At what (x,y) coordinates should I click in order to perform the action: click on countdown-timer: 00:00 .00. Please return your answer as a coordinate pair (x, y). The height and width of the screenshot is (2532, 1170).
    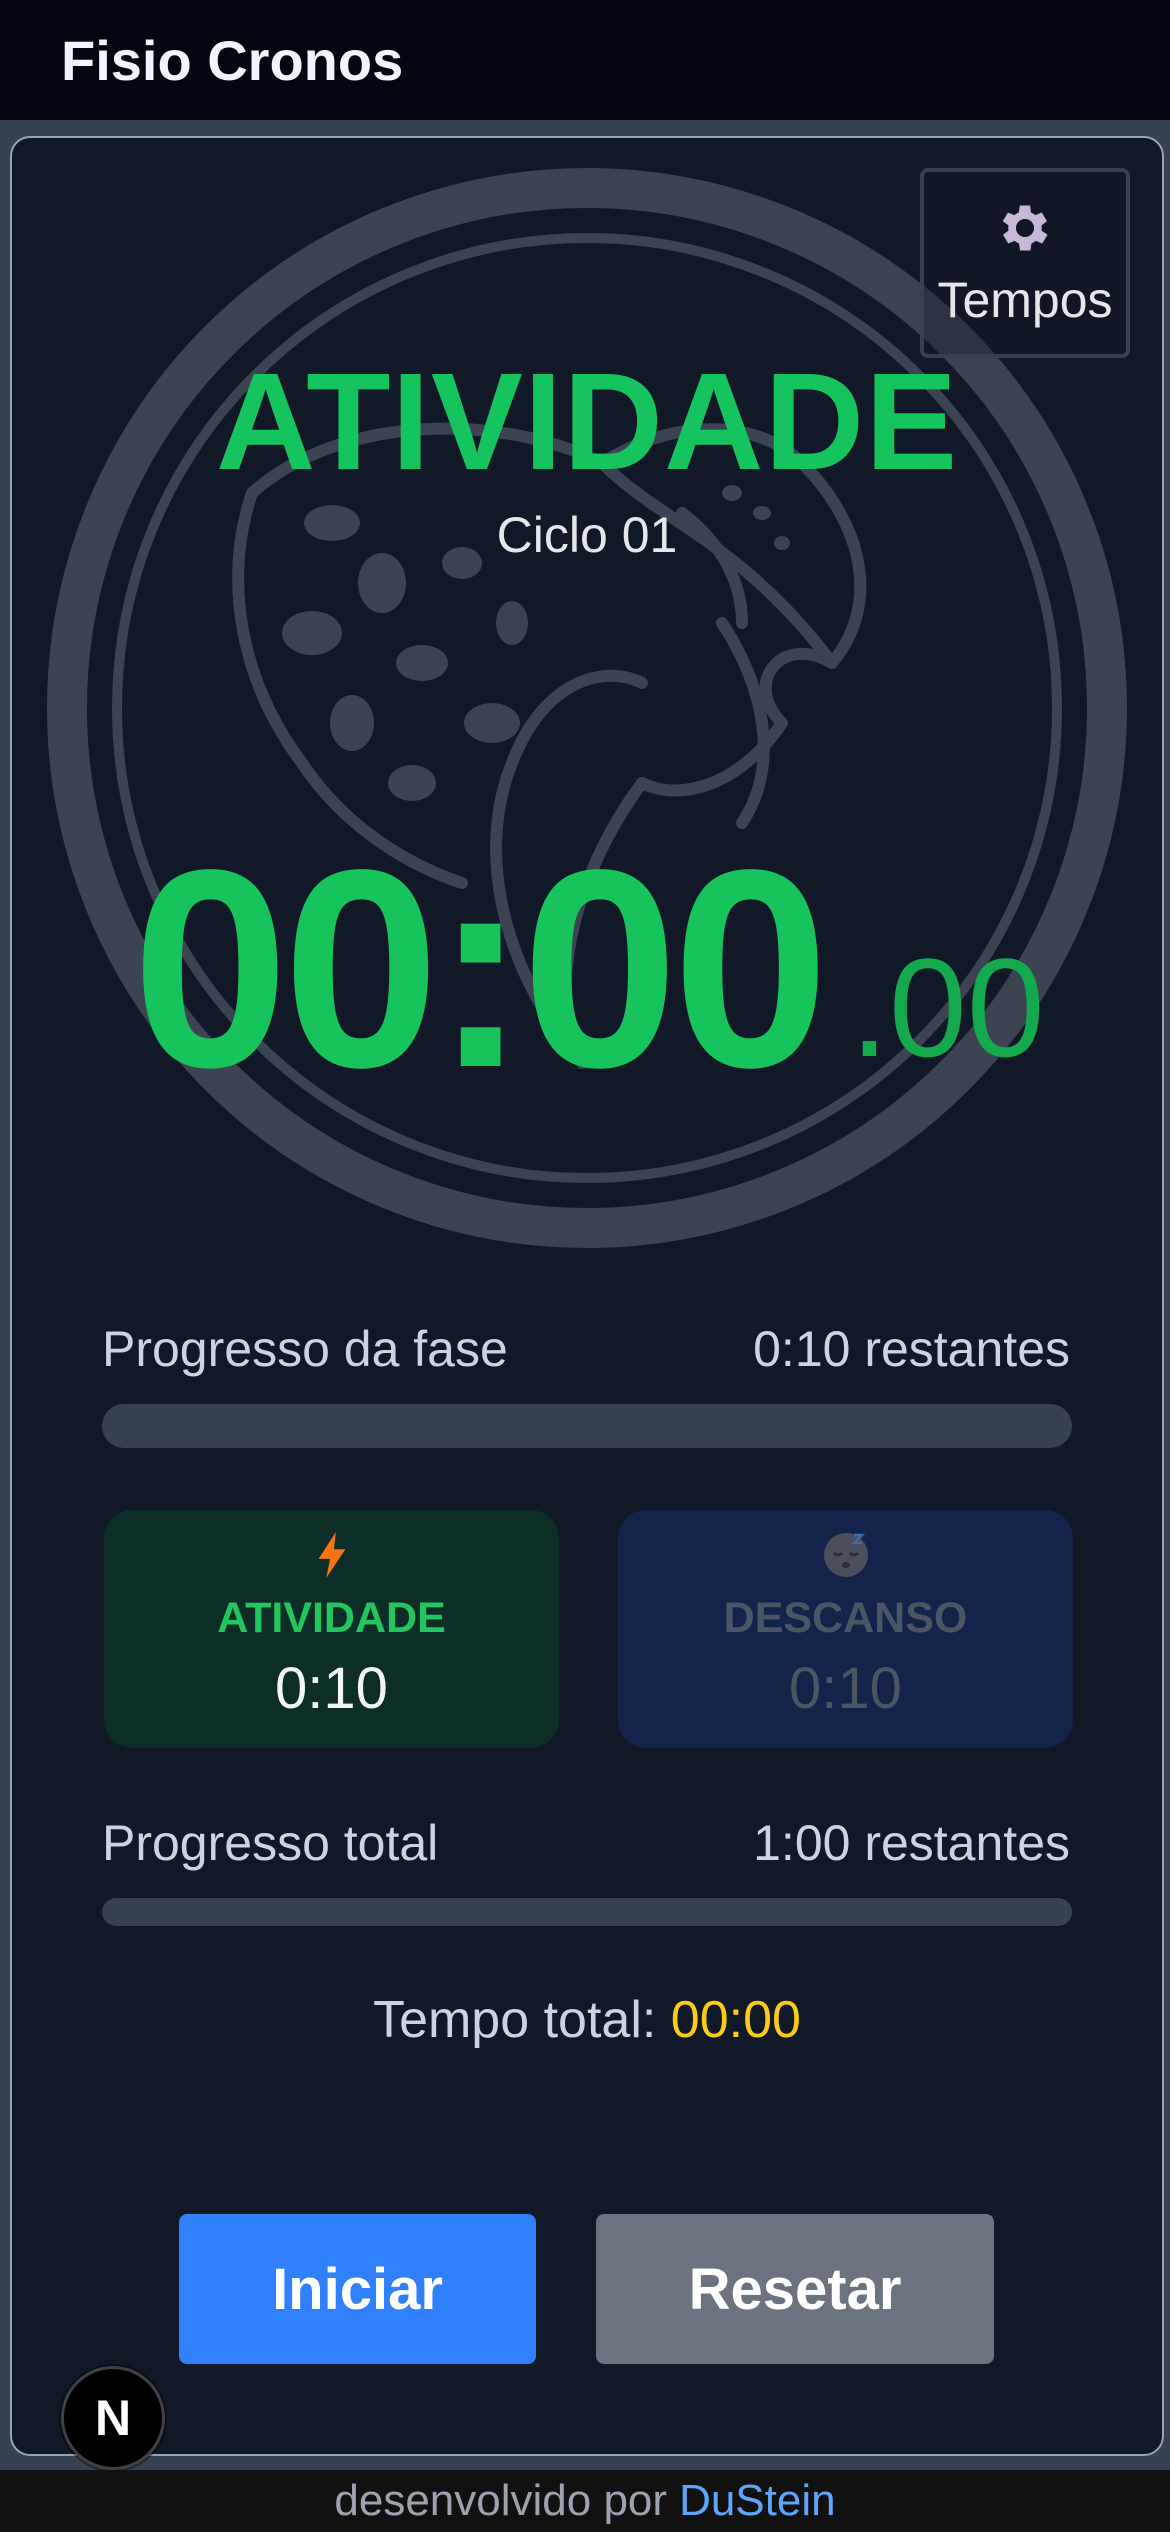
    Looking at the image, I should click on (612, 968).